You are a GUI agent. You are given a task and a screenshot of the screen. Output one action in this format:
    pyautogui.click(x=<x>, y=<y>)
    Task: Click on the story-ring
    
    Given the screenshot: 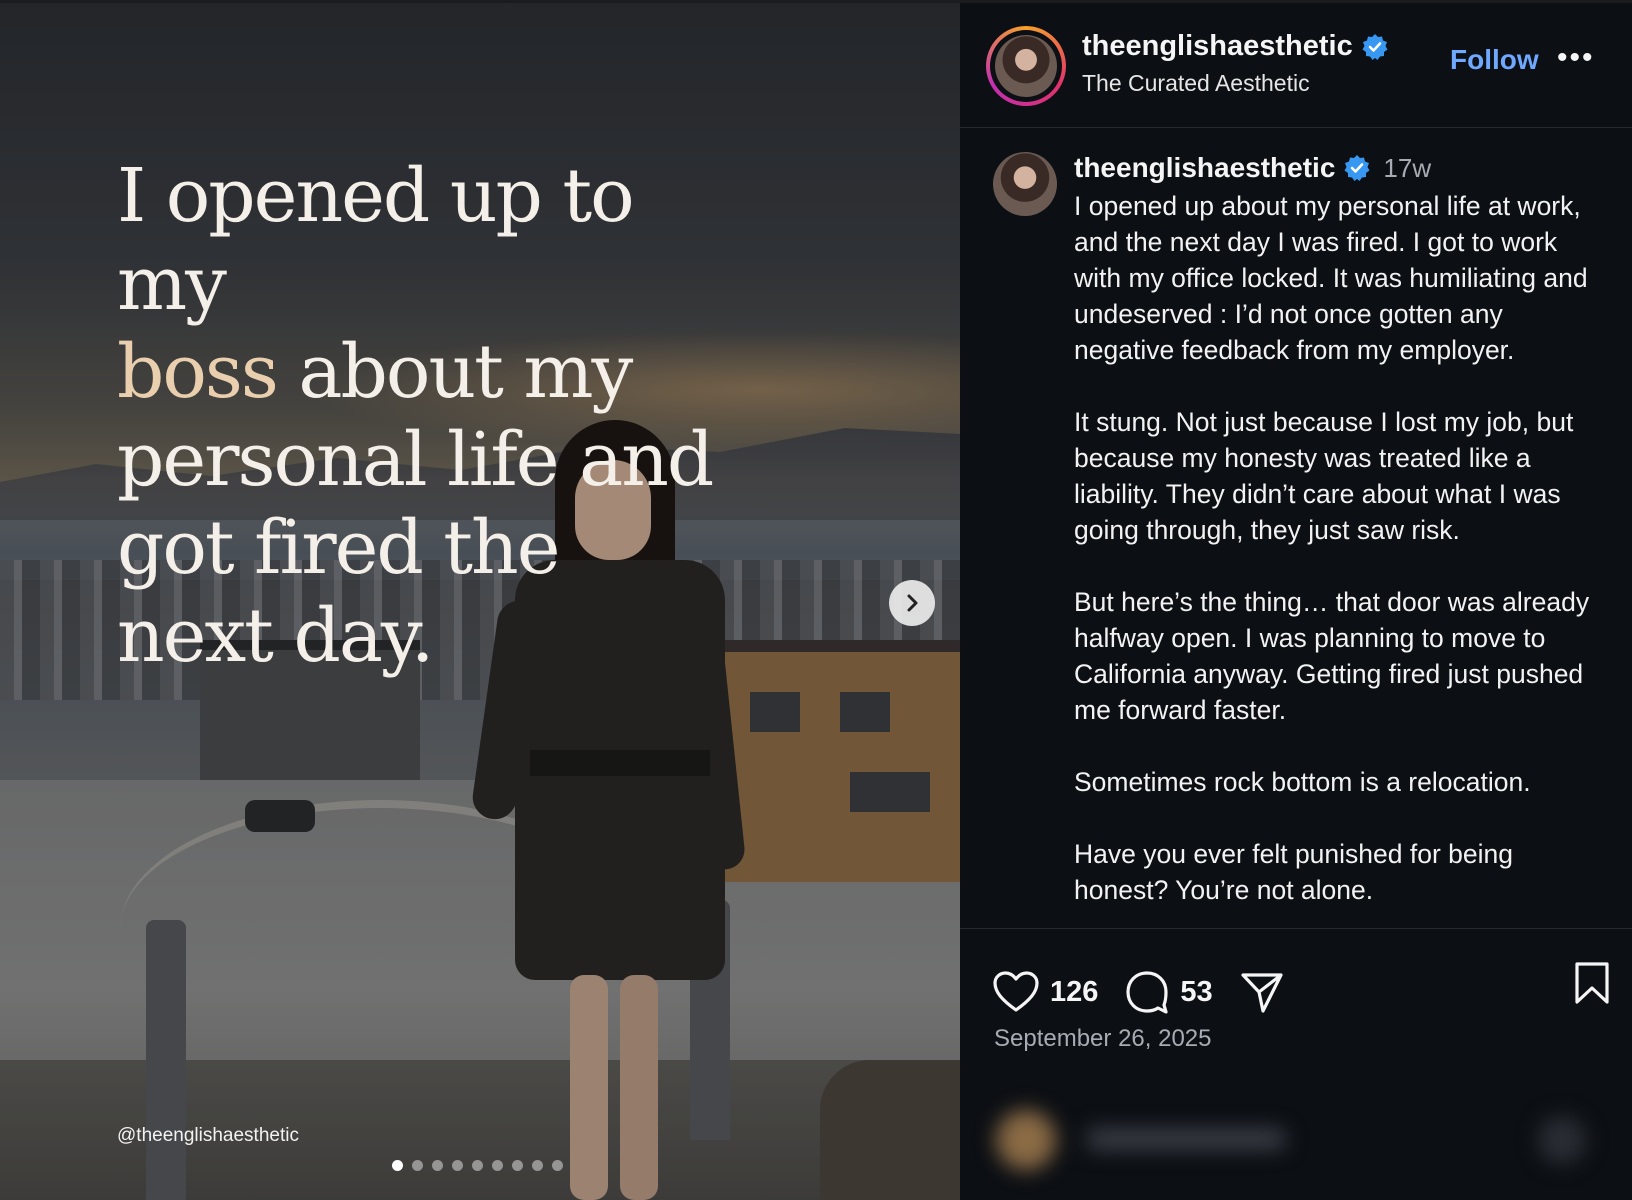 What is the action you would take?
    pyautogui.click(x=1026, y=66)
    